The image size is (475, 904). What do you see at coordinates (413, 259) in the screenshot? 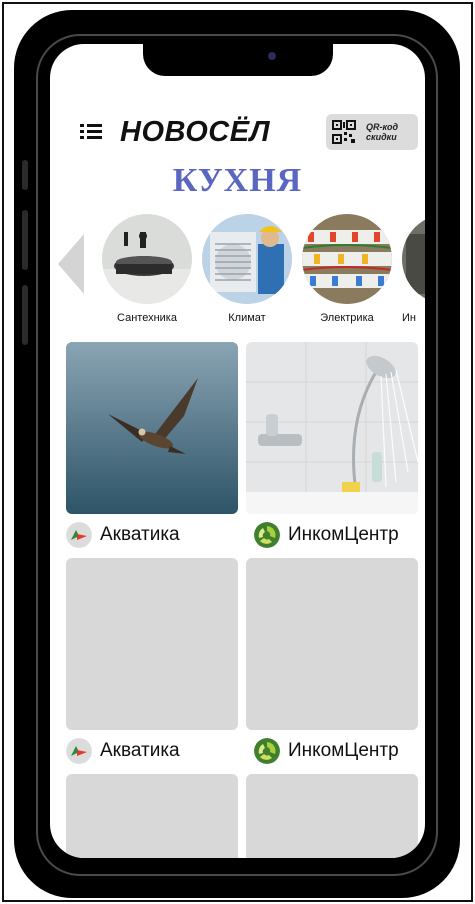
I see `partial-category-photo-icon` at bounding box center [413, 259].